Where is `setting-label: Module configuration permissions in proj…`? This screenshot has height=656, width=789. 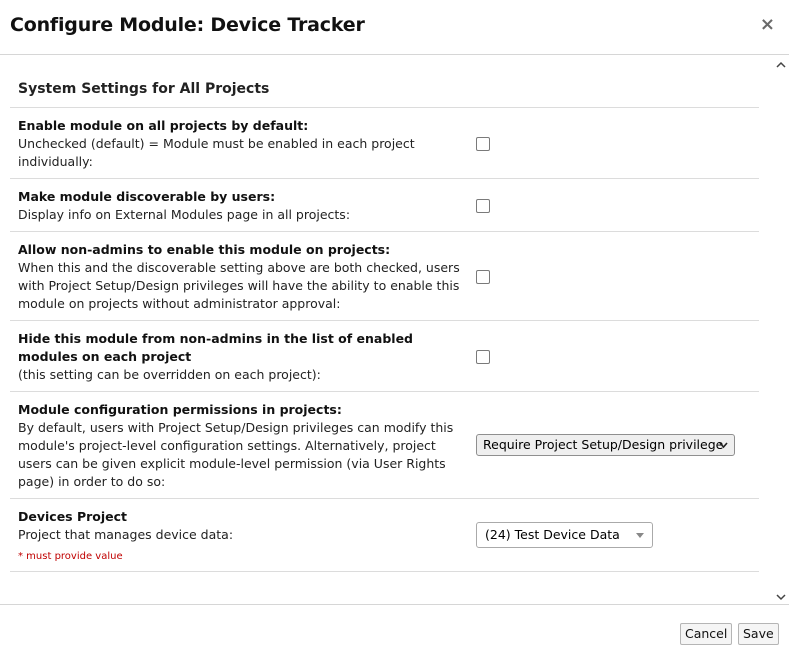 setting-label: Module configuration permissions in proj… is located at coordinates (180, 409).